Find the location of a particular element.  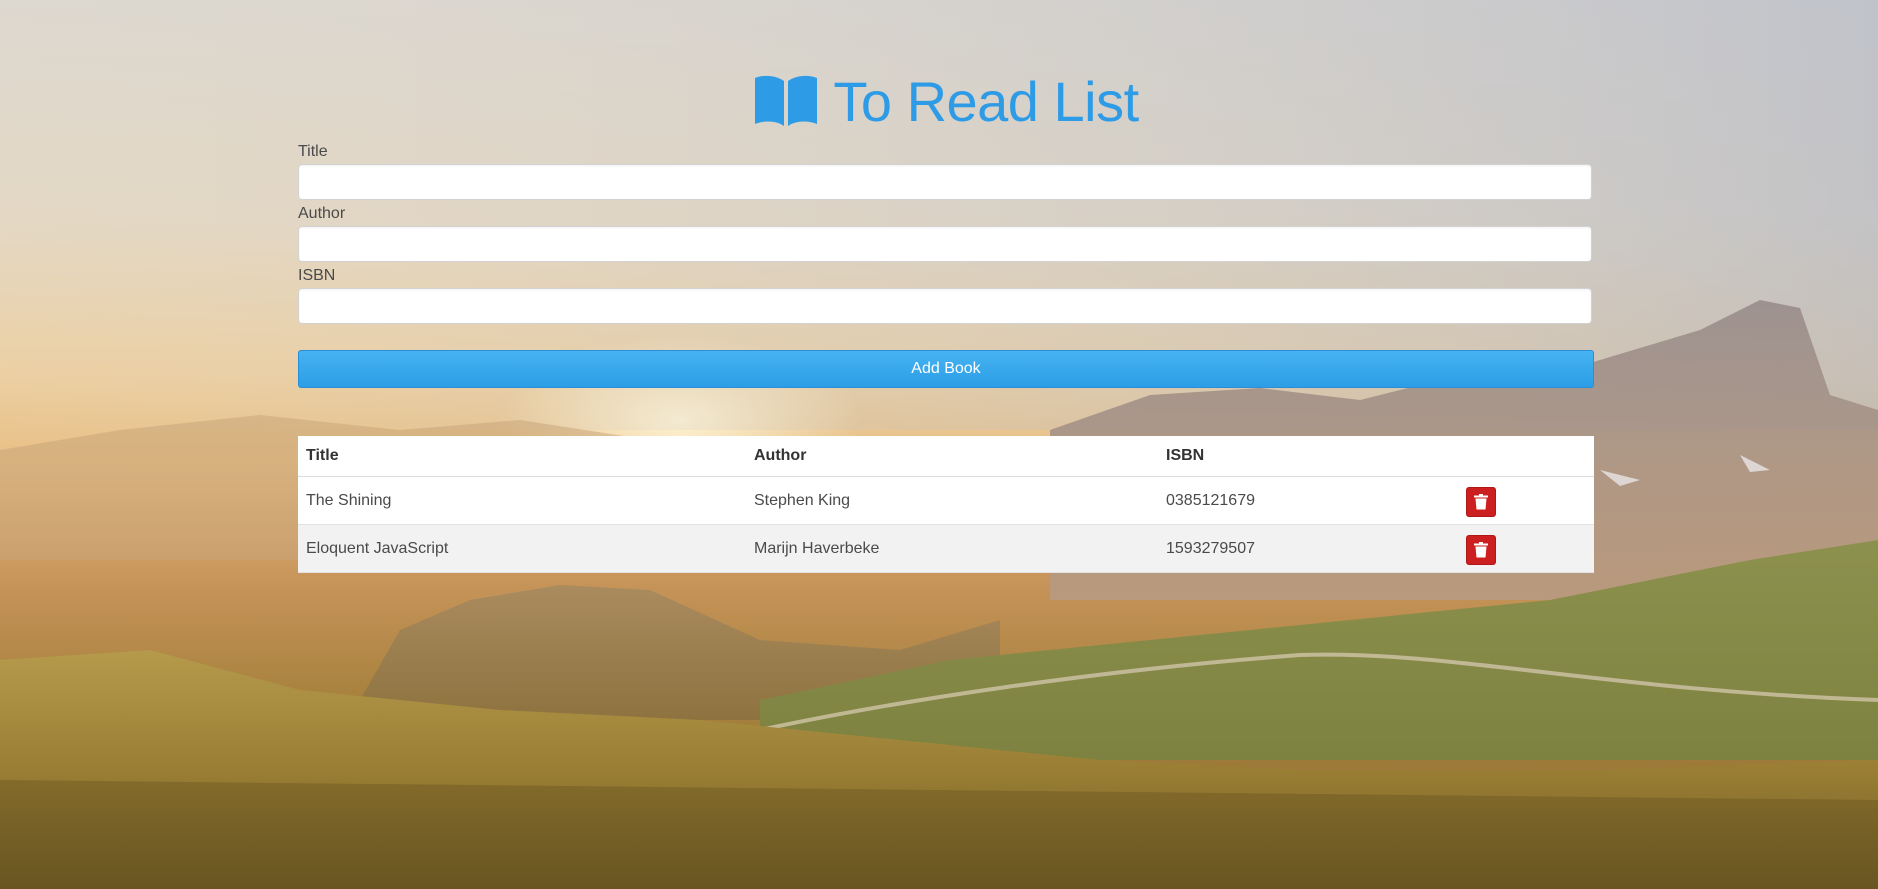

table-header-row: Title Author ISBN is located at coordinates (946, 456).